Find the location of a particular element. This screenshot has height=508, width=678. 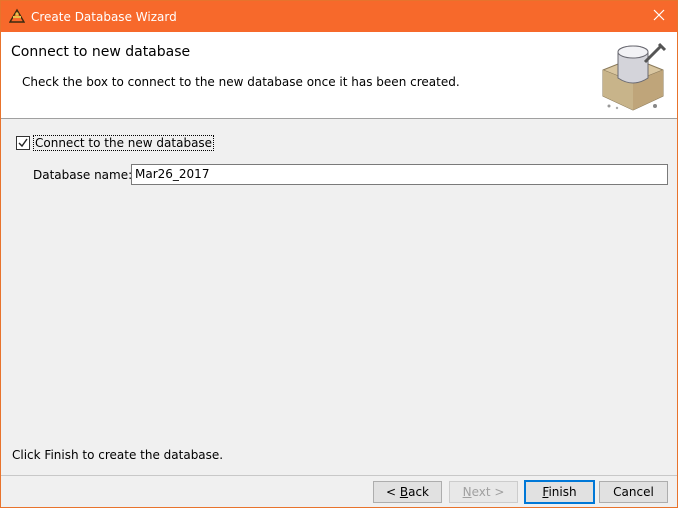

back-rest: ack is located at coordinates (418, 492).